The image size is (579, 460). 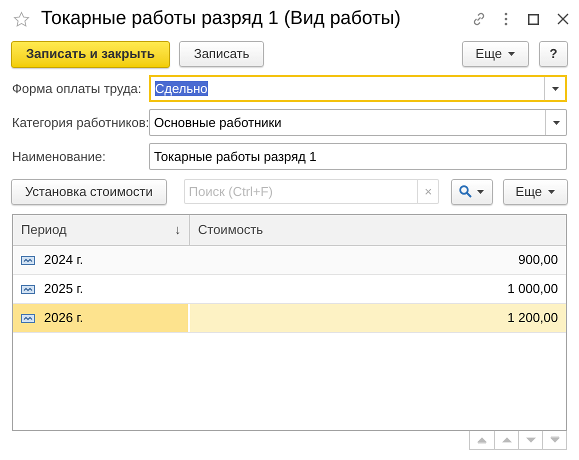 I want to click on link-icon, so click(x=479, y=19).